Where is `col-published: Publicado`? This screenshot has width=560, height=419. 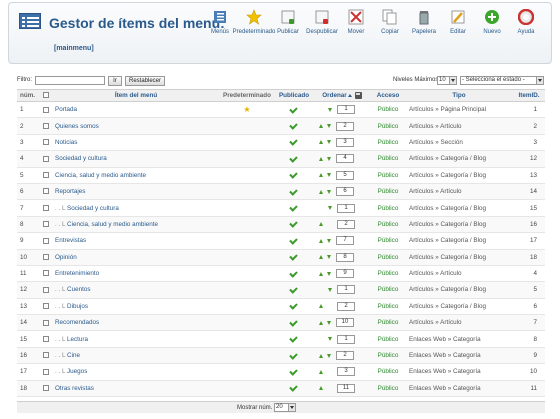 col-published: Publicado is located at coordinates (294, 95).